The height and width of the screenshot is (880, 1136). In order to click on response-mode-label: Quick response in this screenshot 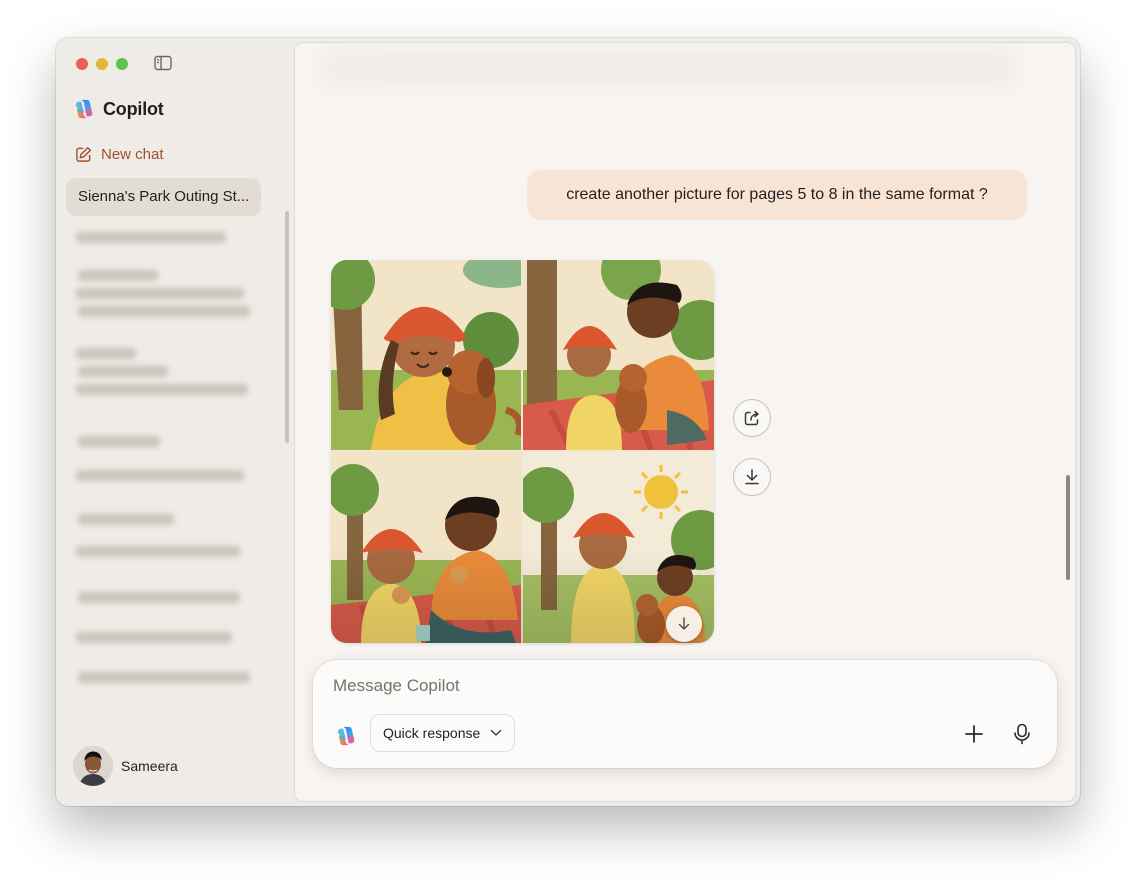, I will do `click(432, 733)`.